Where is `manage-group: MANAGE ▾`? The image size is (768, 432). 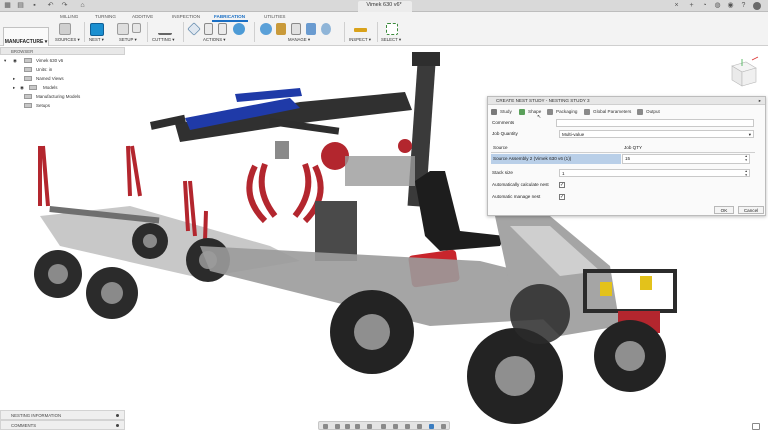
manage-group: MANAGE ▾ is located at coordinates (298, 32).